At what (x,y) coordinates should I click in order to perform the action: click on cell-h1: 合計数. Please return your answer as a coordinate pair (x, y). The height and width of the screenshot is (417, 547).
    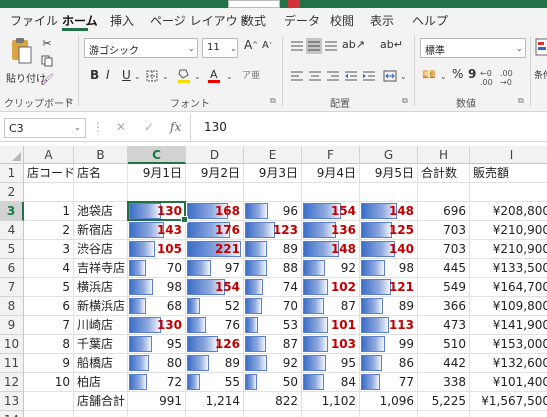
    Looking at the image, I should click on (444, 173).